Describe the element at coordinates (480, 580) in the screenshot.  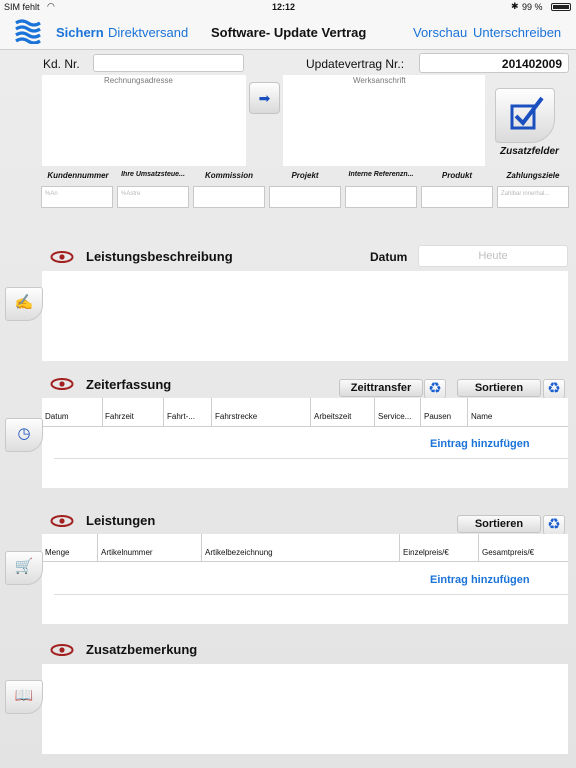
I see `services-add-entry-link: Eintrag hinzufügen` at that location.